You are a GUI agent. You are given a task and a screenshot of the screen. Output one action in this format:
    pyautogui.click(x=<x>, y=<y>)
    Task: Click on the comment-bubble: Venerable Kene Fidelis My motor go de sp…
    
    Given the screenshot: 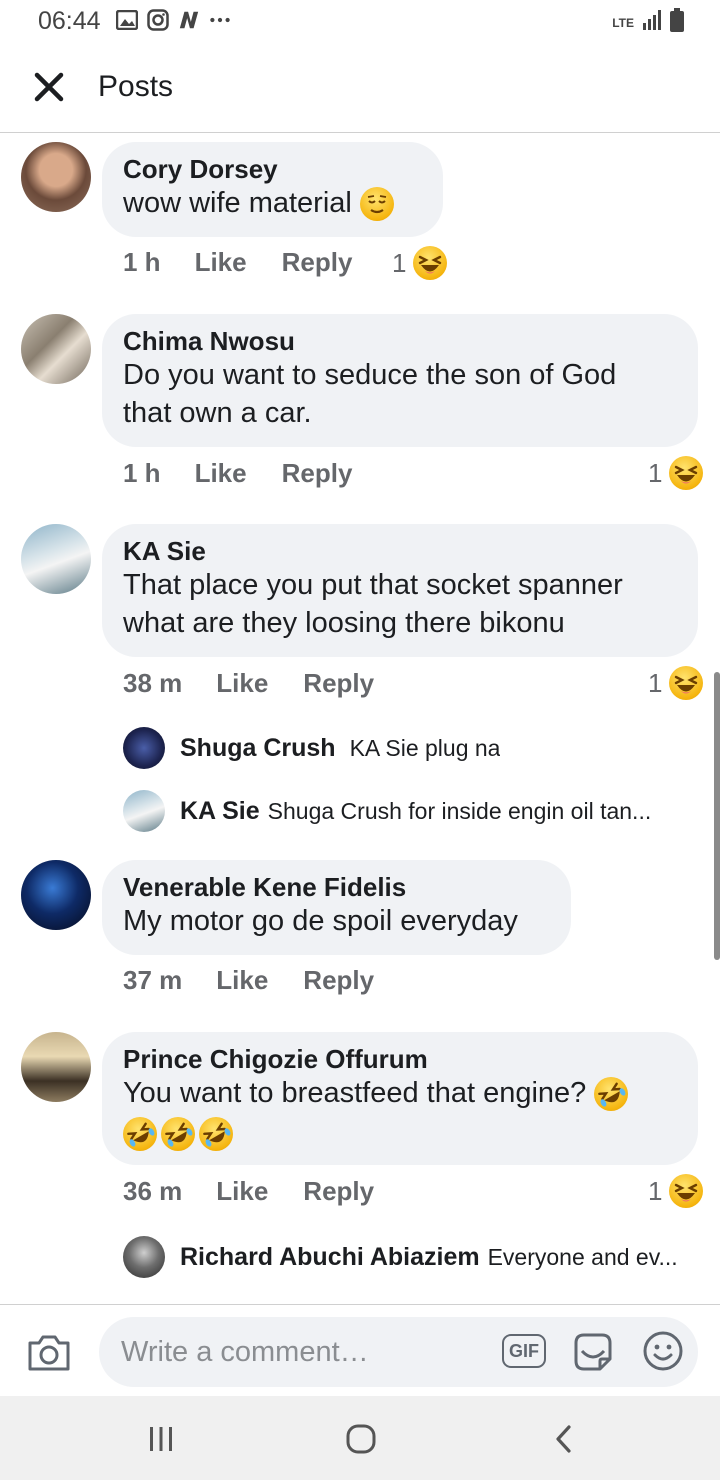 What is the action you would take?
    pyautogui.click(x=336, y=907)
    